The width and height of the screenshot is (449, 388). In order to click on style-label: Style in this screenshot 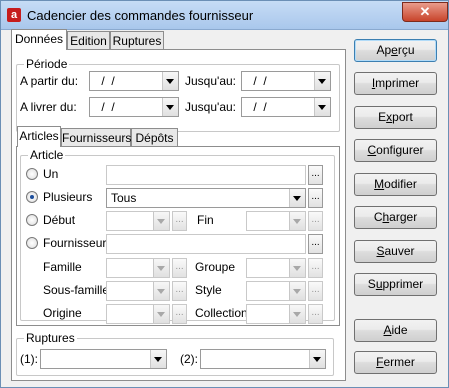, I will do `click(208, 290)`.